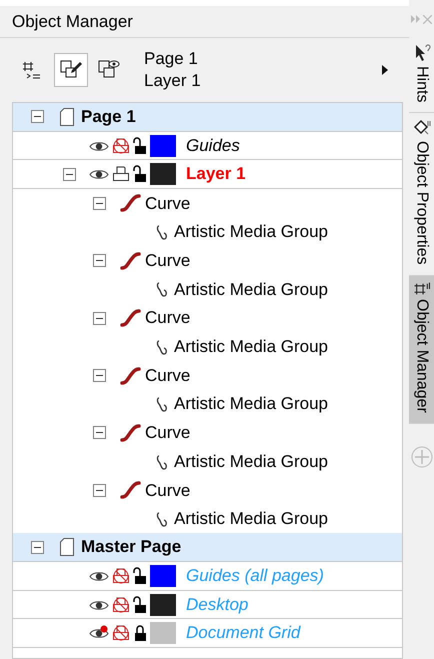  I want to click on flyout-arrow-icon, so click(385, 70).